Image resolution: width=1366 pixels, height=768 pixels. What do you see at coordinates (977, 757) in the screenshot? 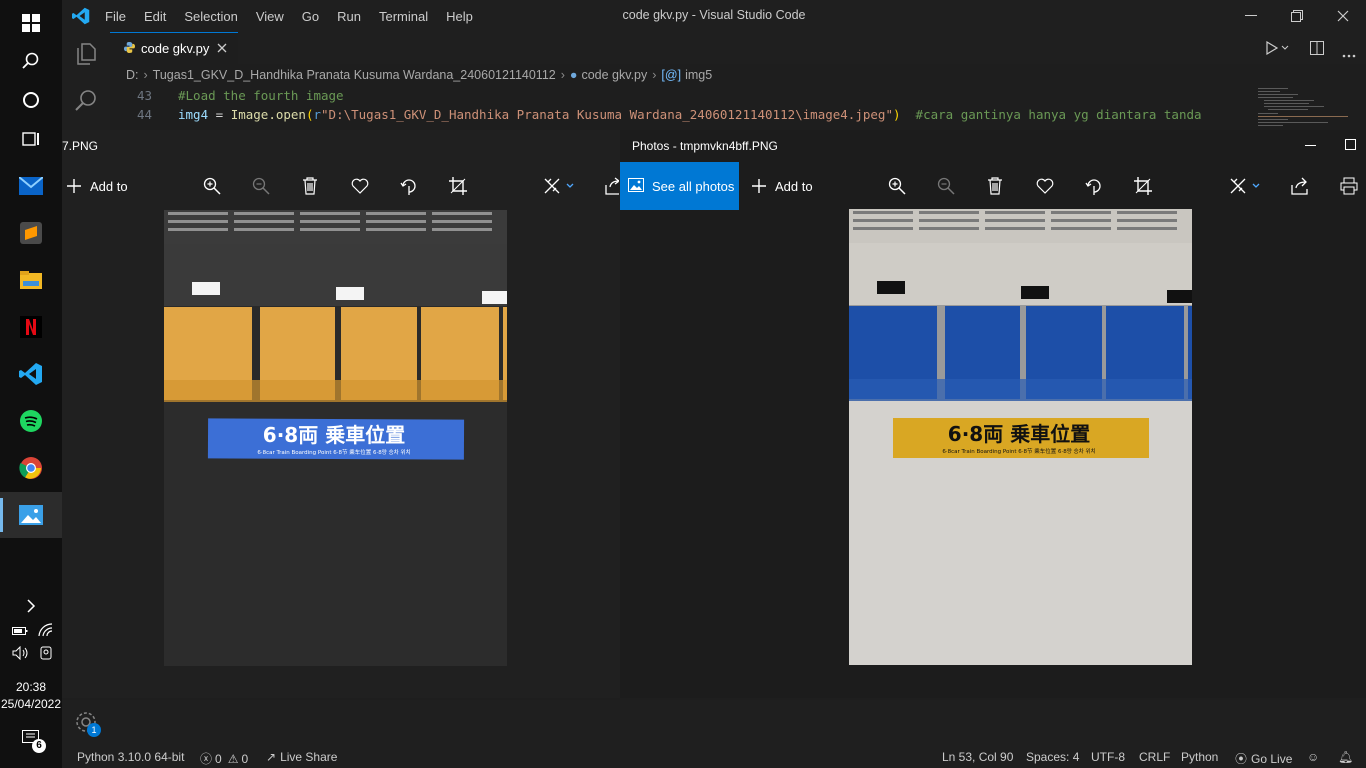
I see `cursor-position: Ln 53, Col 90` at bounding box center [977, 757].